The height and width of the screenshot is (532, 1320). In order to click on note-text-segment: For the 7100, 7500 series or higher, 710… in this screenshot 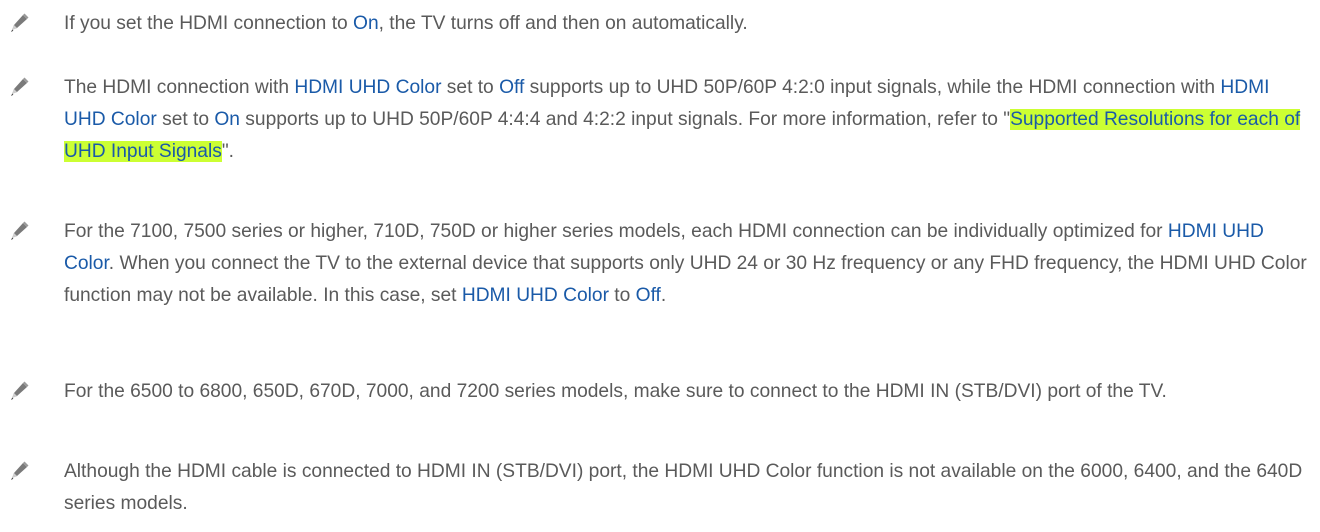, I will do `click(616, 231)`.